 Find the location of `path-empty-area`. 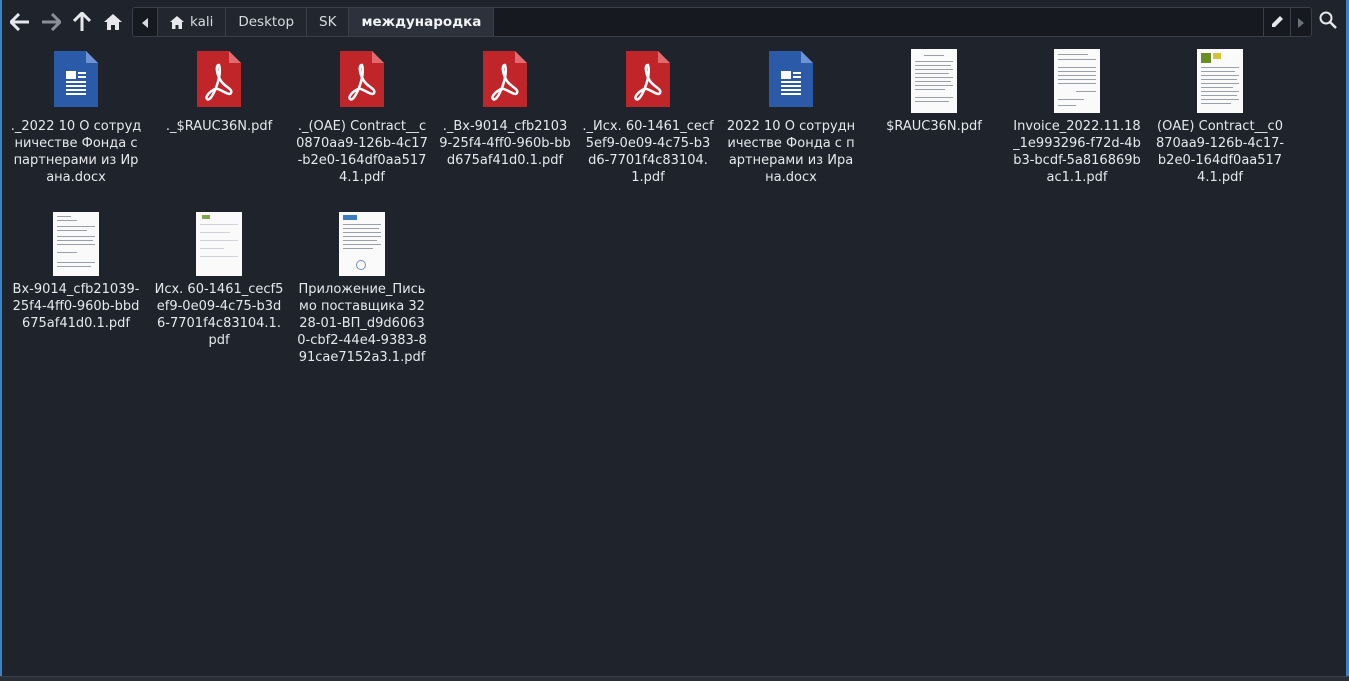

path-empty-area is located at coordinates (878, 22).